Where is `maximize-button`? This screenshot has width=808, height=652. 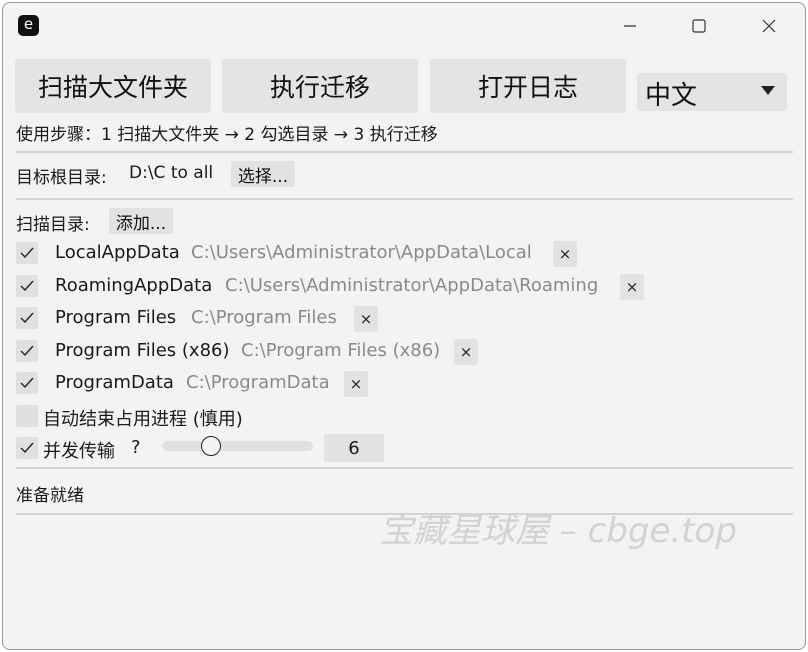
maximize-button is located at coordinates (699, 26).